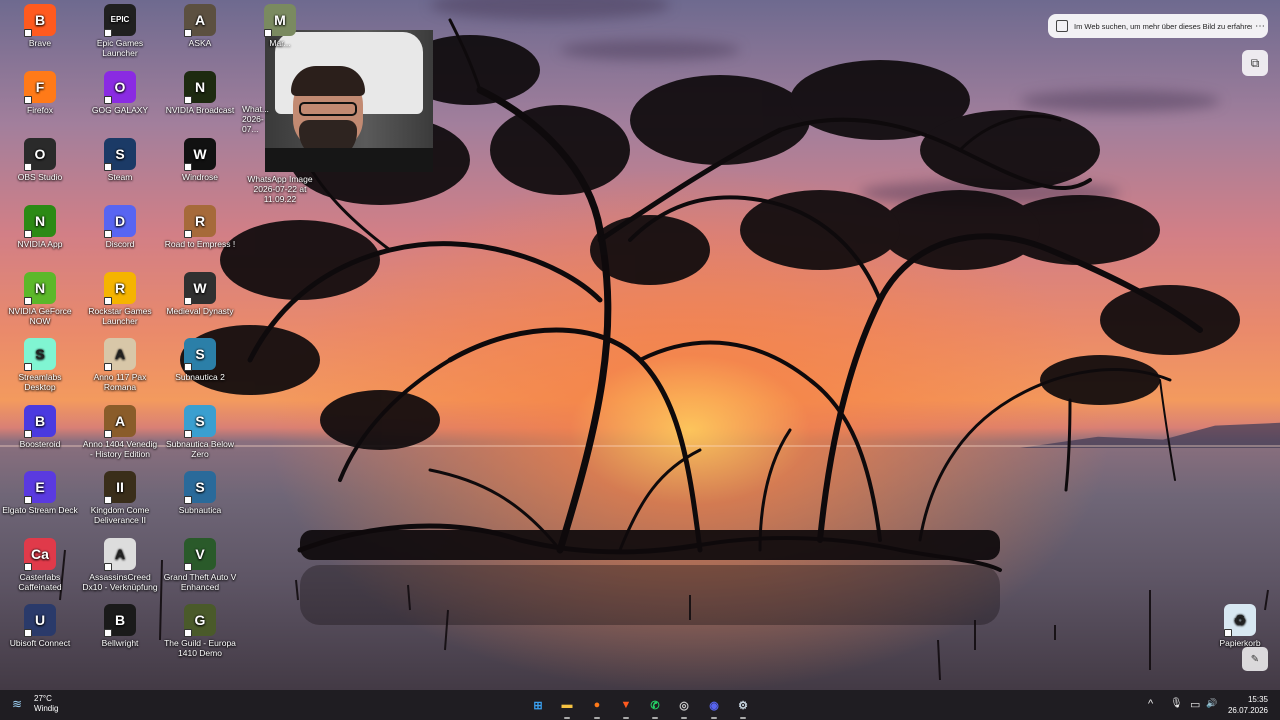 This screenshot has height=720, width=1280. What do you see at coordinates (200, 154) in the screenshot?
I see `windrose-icon: W` at bounding box center [200, 154].